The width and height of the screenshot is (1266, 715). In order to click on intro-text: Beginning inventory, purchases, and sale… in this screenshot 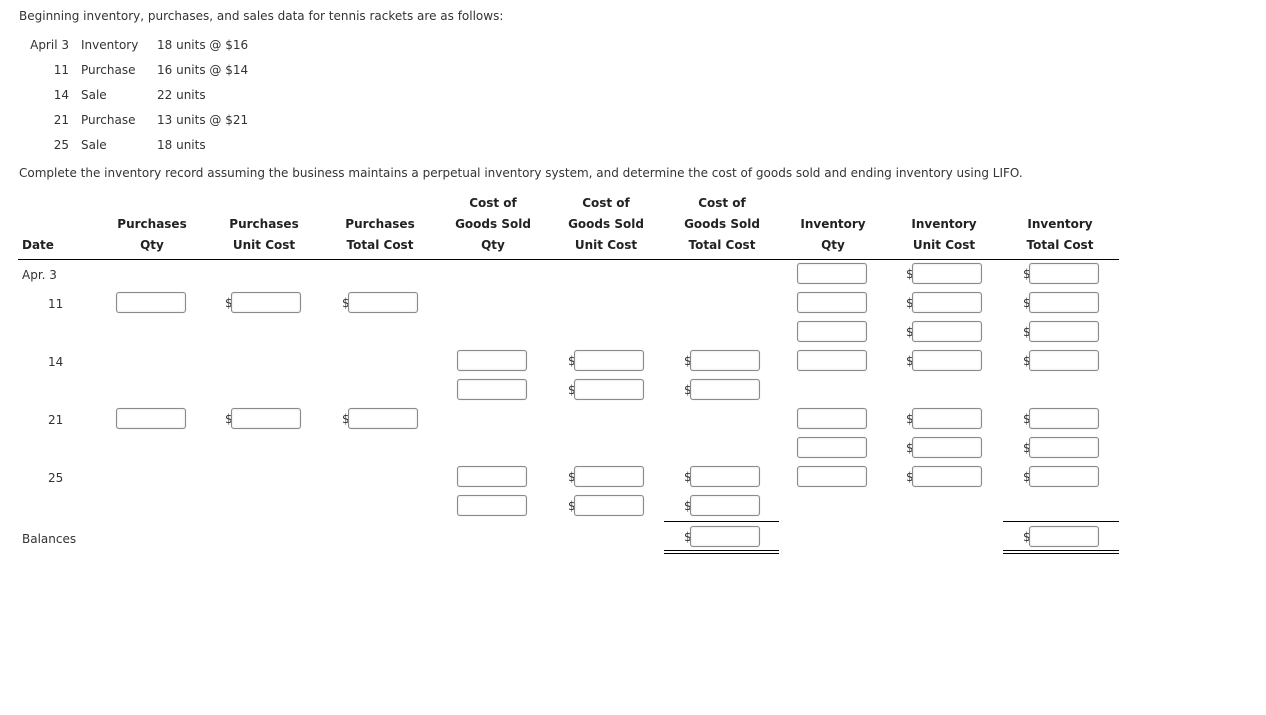, I will do `click(261, 16)`.